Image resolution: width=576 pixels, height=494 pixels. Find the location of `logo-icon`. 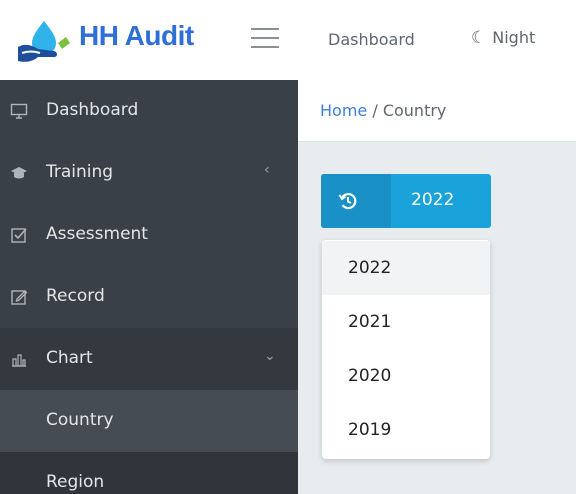

logo-icon is located at coordinates (44, 41).